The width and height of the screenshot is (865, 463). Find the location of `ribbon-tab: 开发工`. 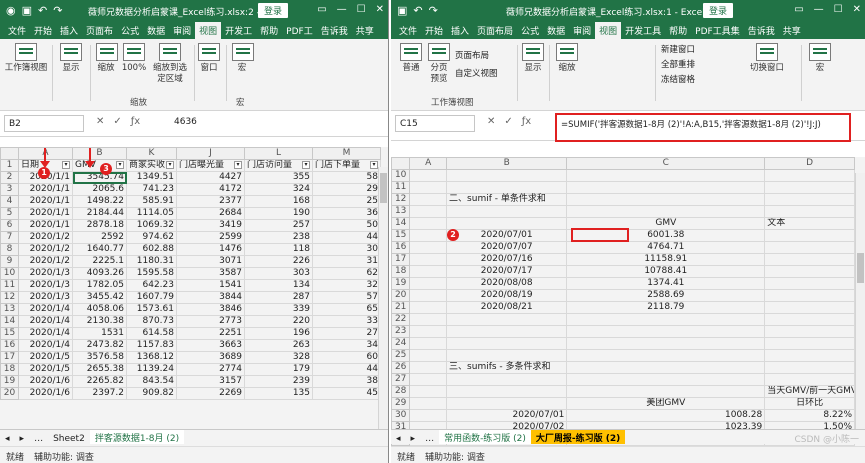

ribbon-tab: 开发工 is located at coordinates (238, 30).